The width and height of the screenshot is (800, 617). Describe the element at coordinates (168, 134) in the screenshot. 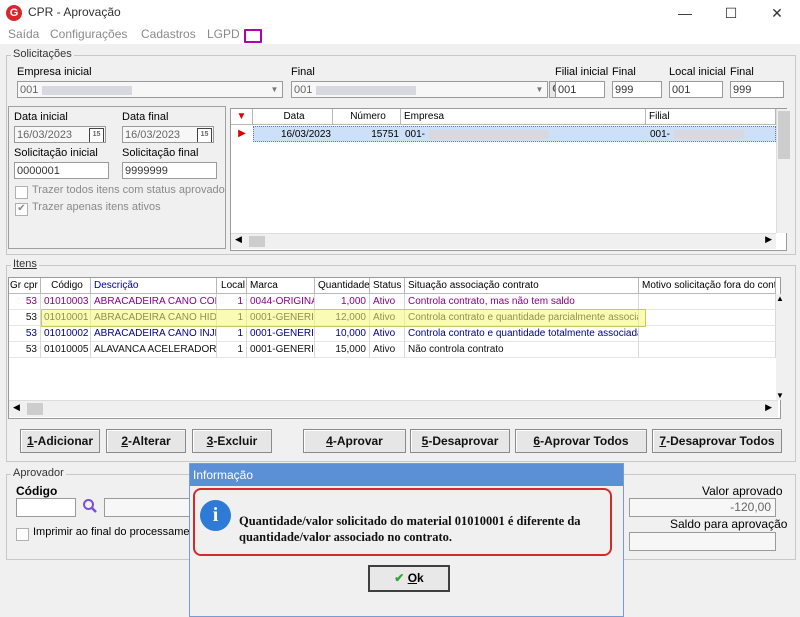

I see `data-final-input: 16/03/2023 15` at that location.